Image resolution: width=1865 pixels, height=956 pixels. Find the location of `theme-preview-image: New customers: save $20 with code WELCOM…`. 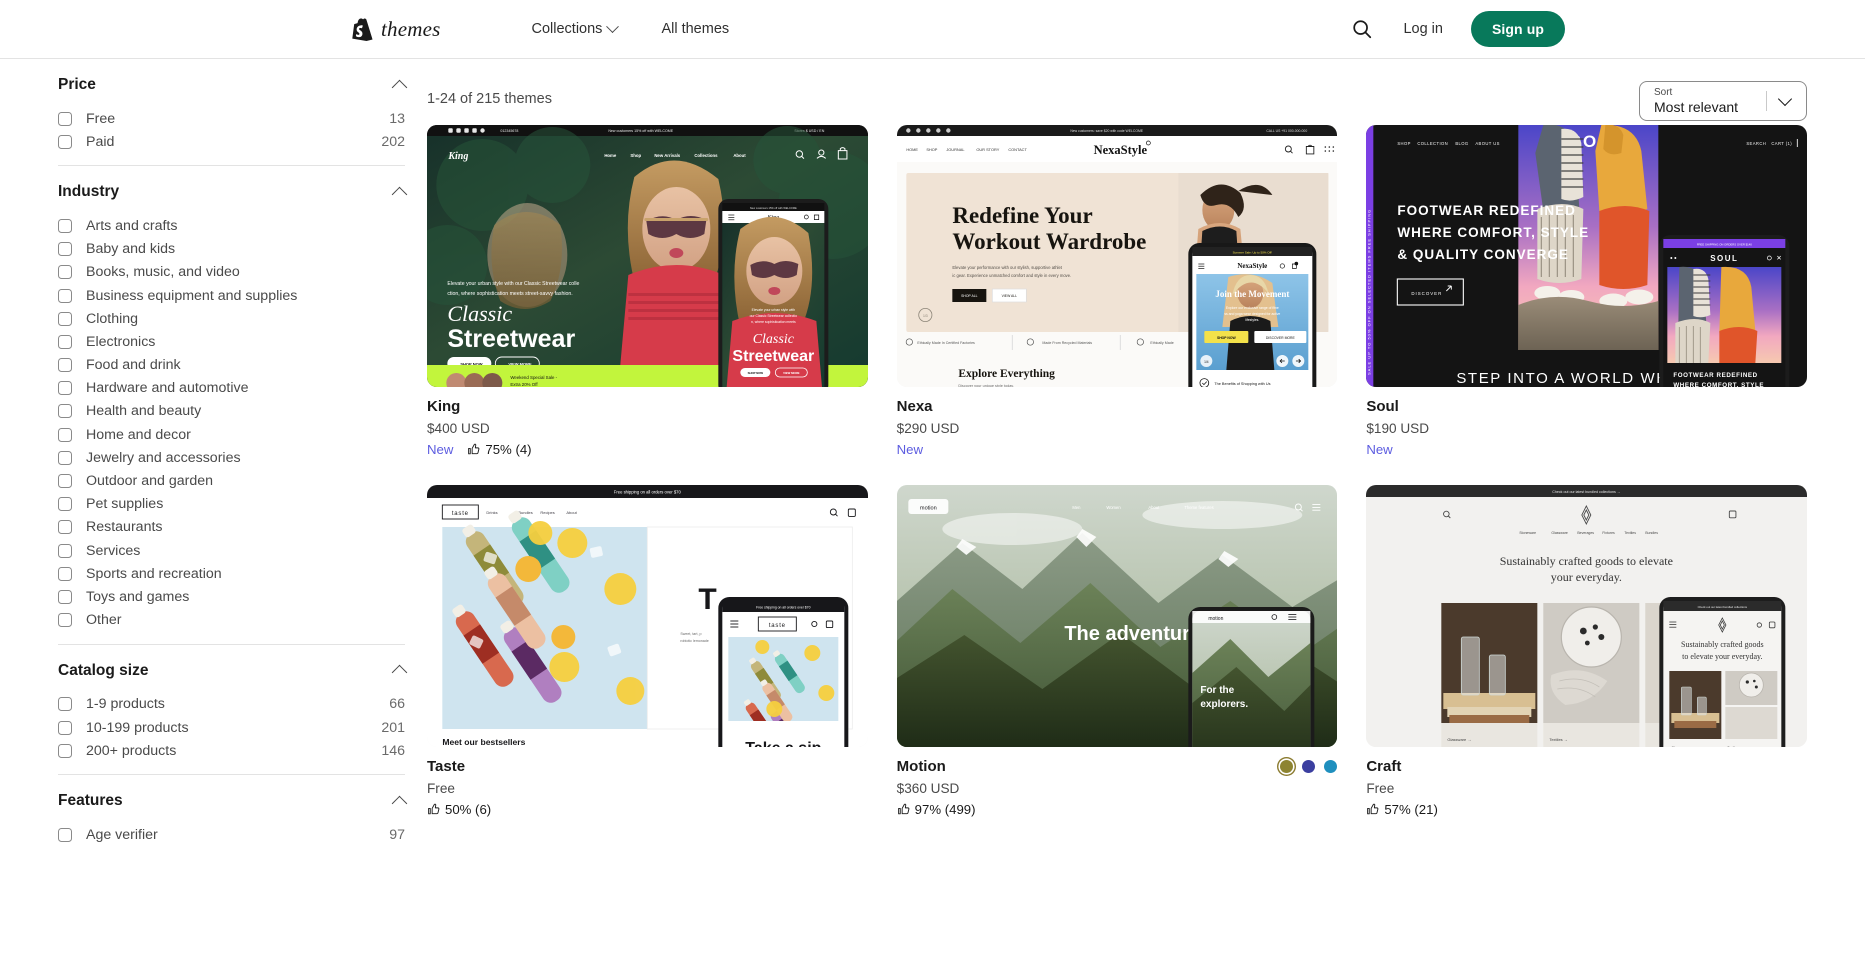

theme-preview-image: New customers: save $20 with code WELCOM… is located at coordinates (1117, 256).